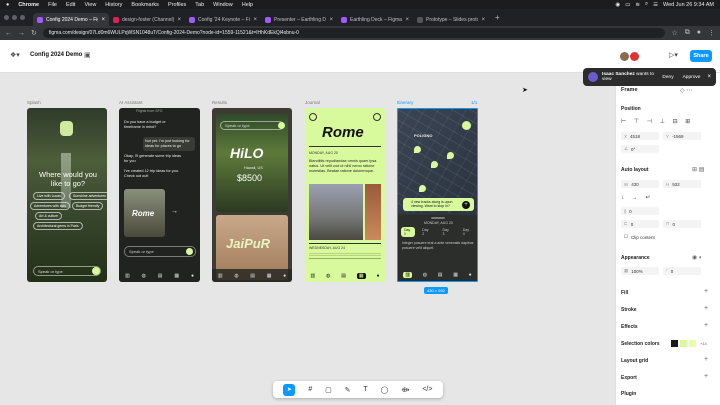 This screenshot has height=405, width=720. I want to click on dev-mode-icon: </>, so click(427, 389).